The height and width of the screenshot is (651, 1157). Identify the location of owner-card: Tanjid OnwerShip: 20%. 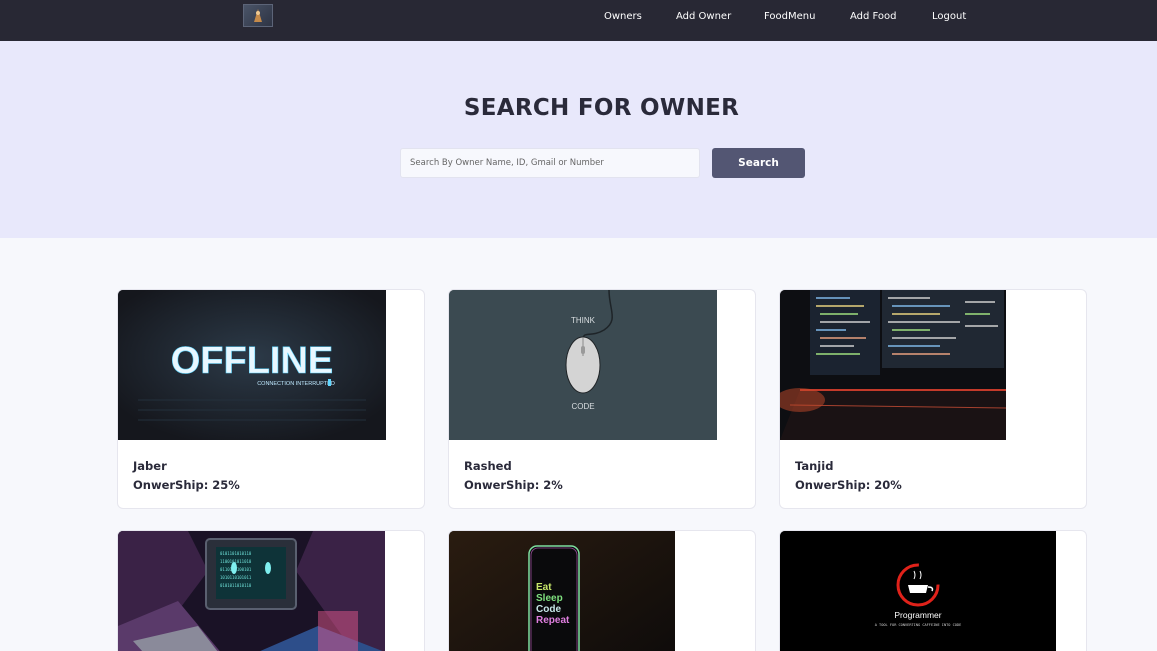
(933, 399).